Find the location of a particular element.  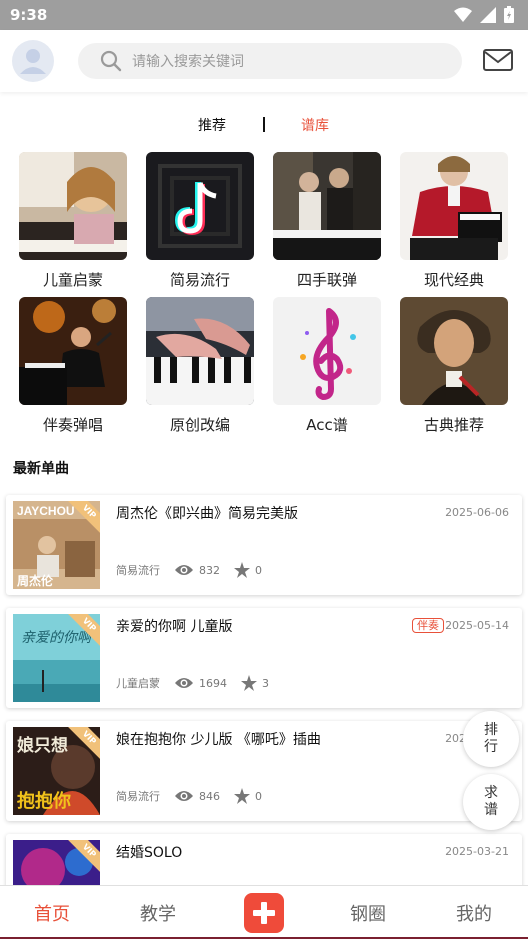

tab-divider is located at coordinates (264, 124).